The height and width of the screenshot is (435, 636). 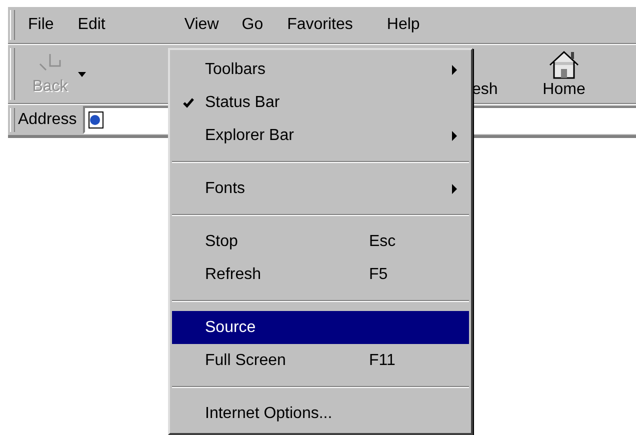 What do you see at coordinates (320, 327) in the screenshot?
I see `menu-option: Source` at bounding box center [320, 327].